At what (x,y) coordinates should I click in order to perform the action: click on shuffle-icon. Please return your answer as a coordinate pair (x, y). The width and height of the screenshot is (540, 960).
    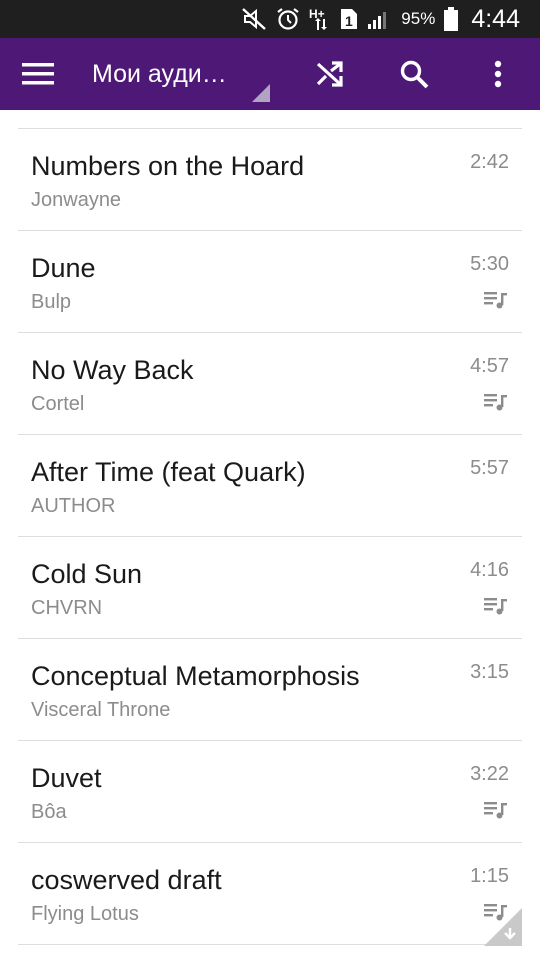
    Looking at the image, I should click on (329, 74).